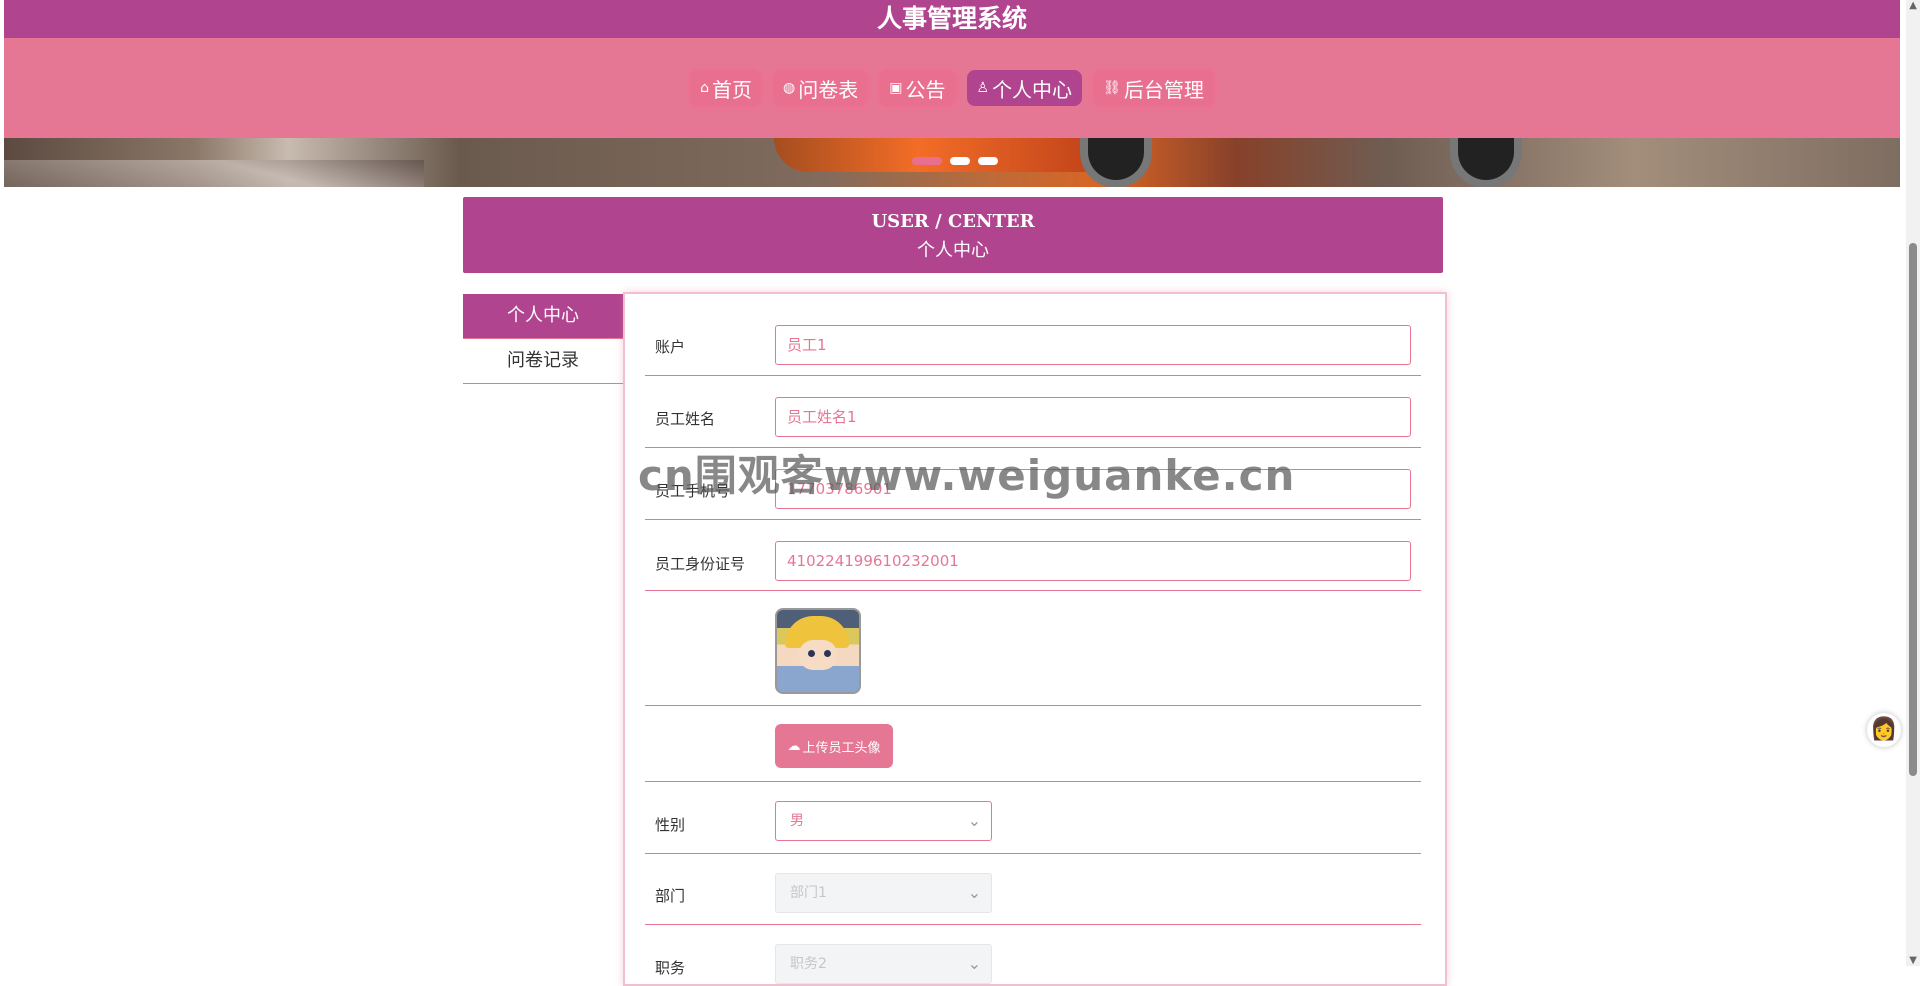 The image size is (1920, 986). I want to click on user-side-menu: 个人中心 问卷记录, so click(543, 339).